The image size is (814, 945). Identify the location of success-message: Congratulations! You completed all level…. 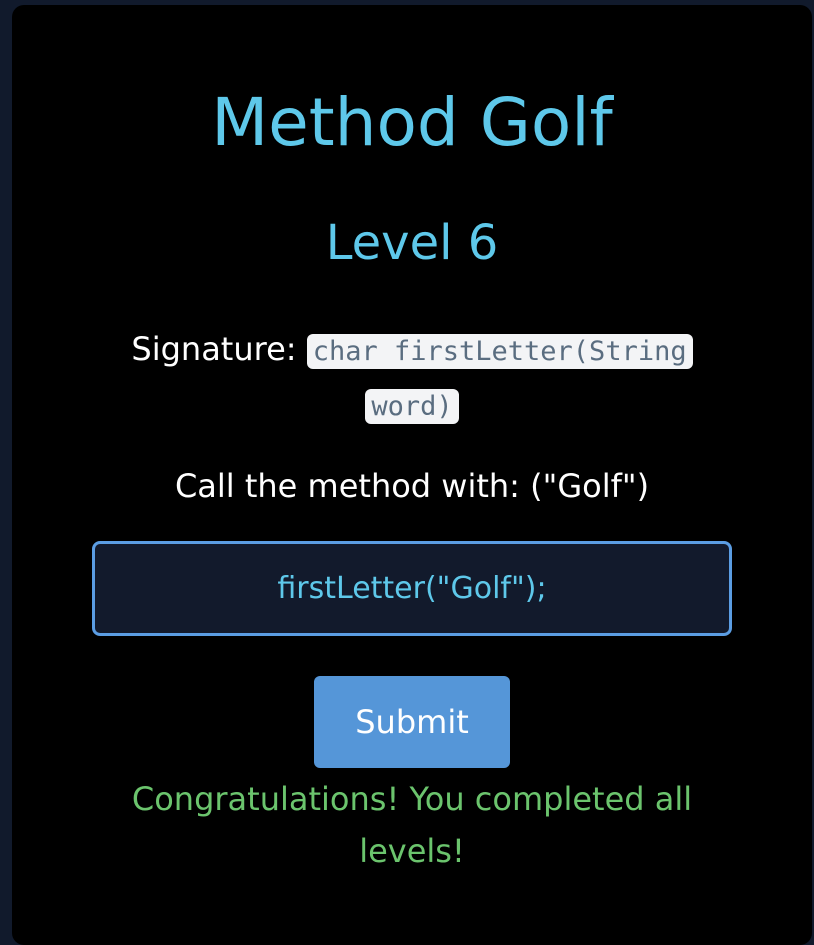
(412, 825).